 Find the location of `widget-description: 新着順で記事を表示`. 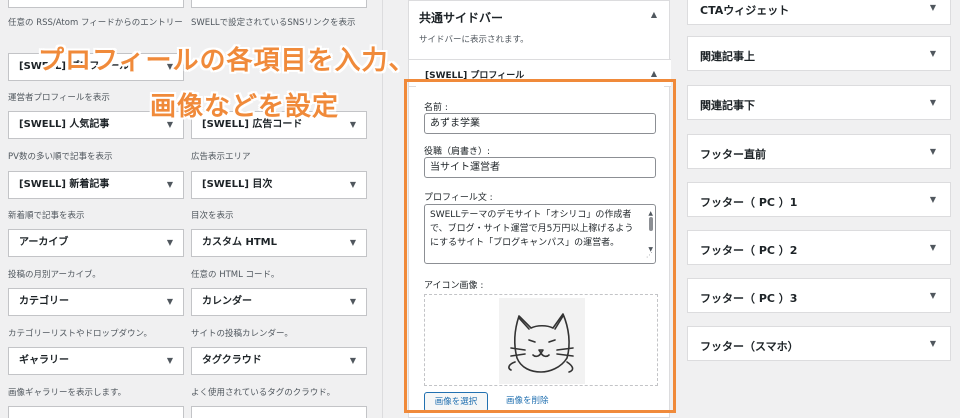

widget-description: 新着順で記事を表示 is located at coordinates (46, 216).